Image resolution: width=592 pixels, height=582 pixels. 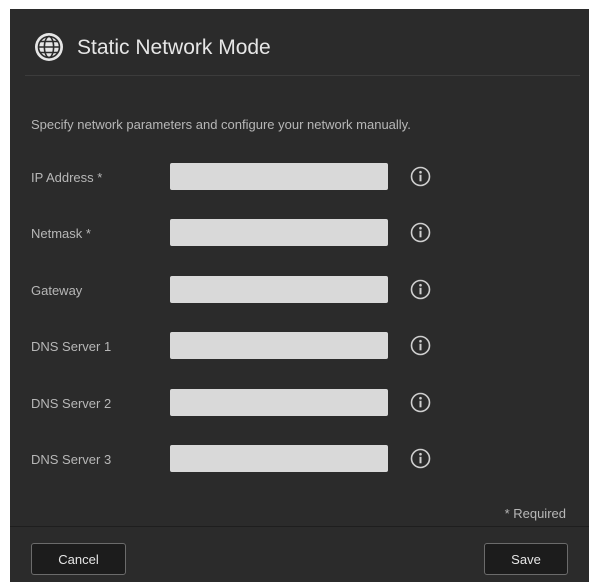 What do you see at coordinates (302, 75) in the screenshot?
I see `header-divider` at bounding box center [302, 75].